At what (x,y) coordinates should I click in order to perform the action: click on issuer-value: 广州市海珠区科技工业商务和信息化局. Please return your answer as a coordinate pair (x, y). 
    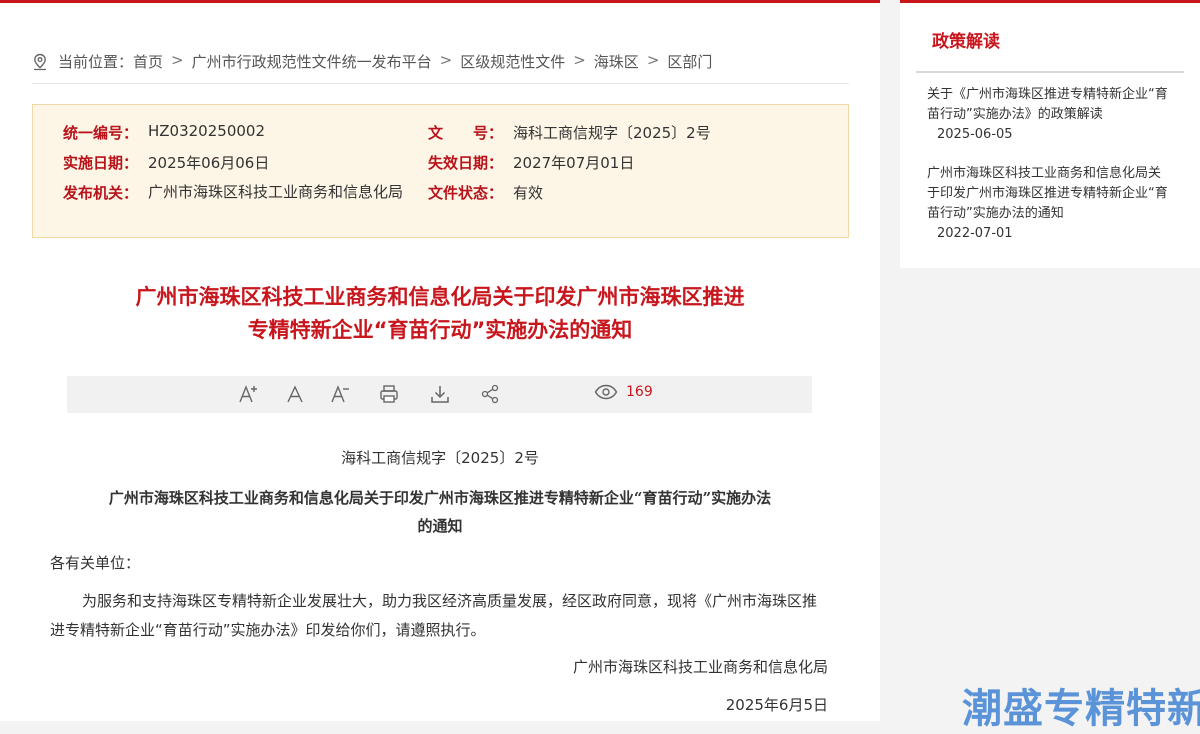
    Looking at the image, I should click on (276, 192).